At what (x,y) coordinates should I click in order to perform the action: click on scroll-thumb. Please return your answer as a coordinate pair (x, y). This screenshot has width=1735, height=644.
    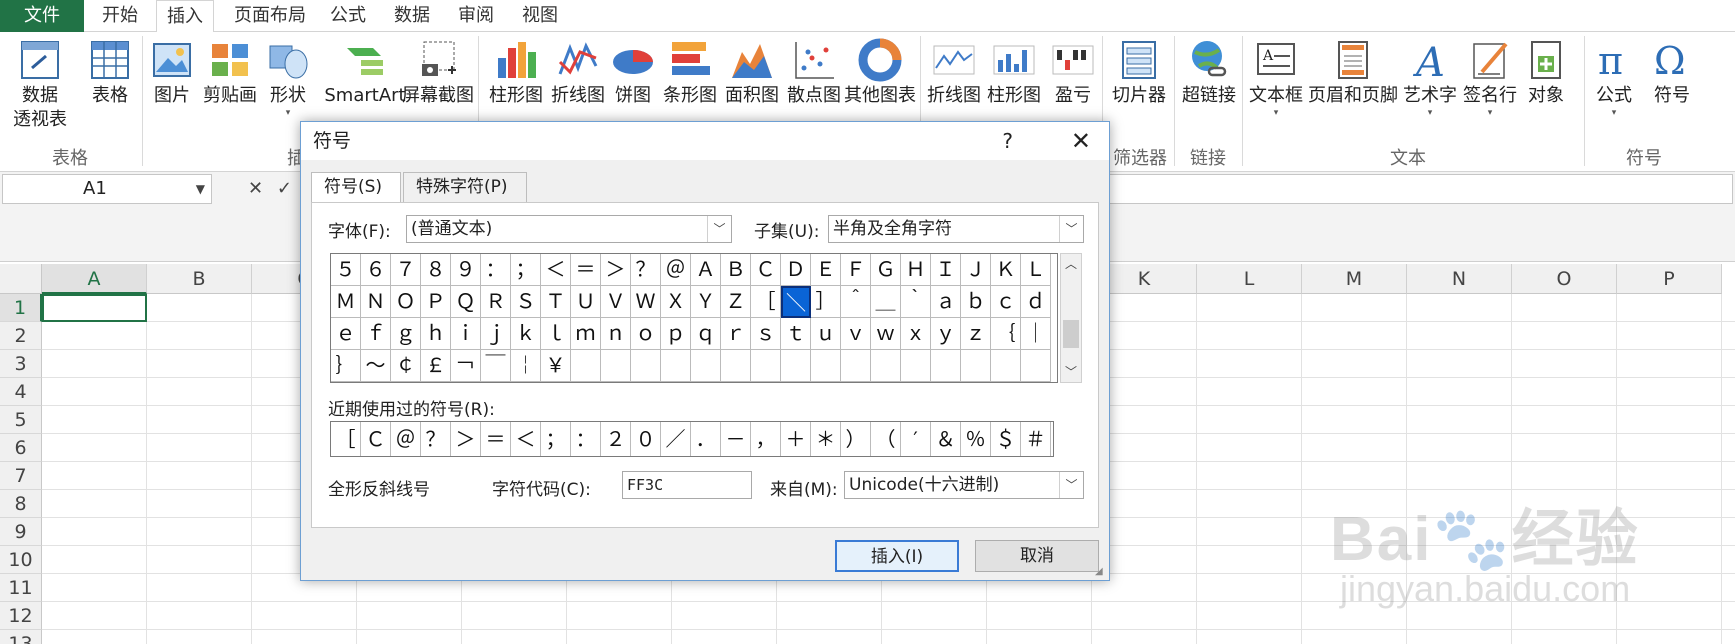
    Looking at the image, I should click on (1071, 334).